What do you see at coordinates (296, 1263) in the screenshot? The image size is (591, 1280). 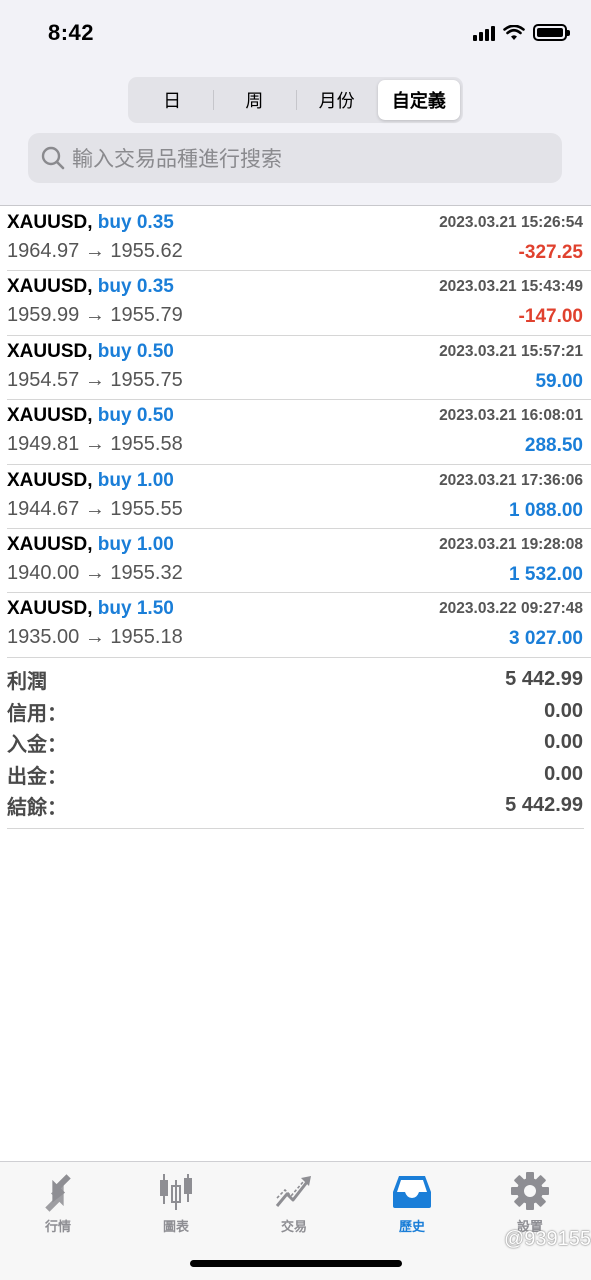 I see `home-indicator` at bounding box center [296, 1263].